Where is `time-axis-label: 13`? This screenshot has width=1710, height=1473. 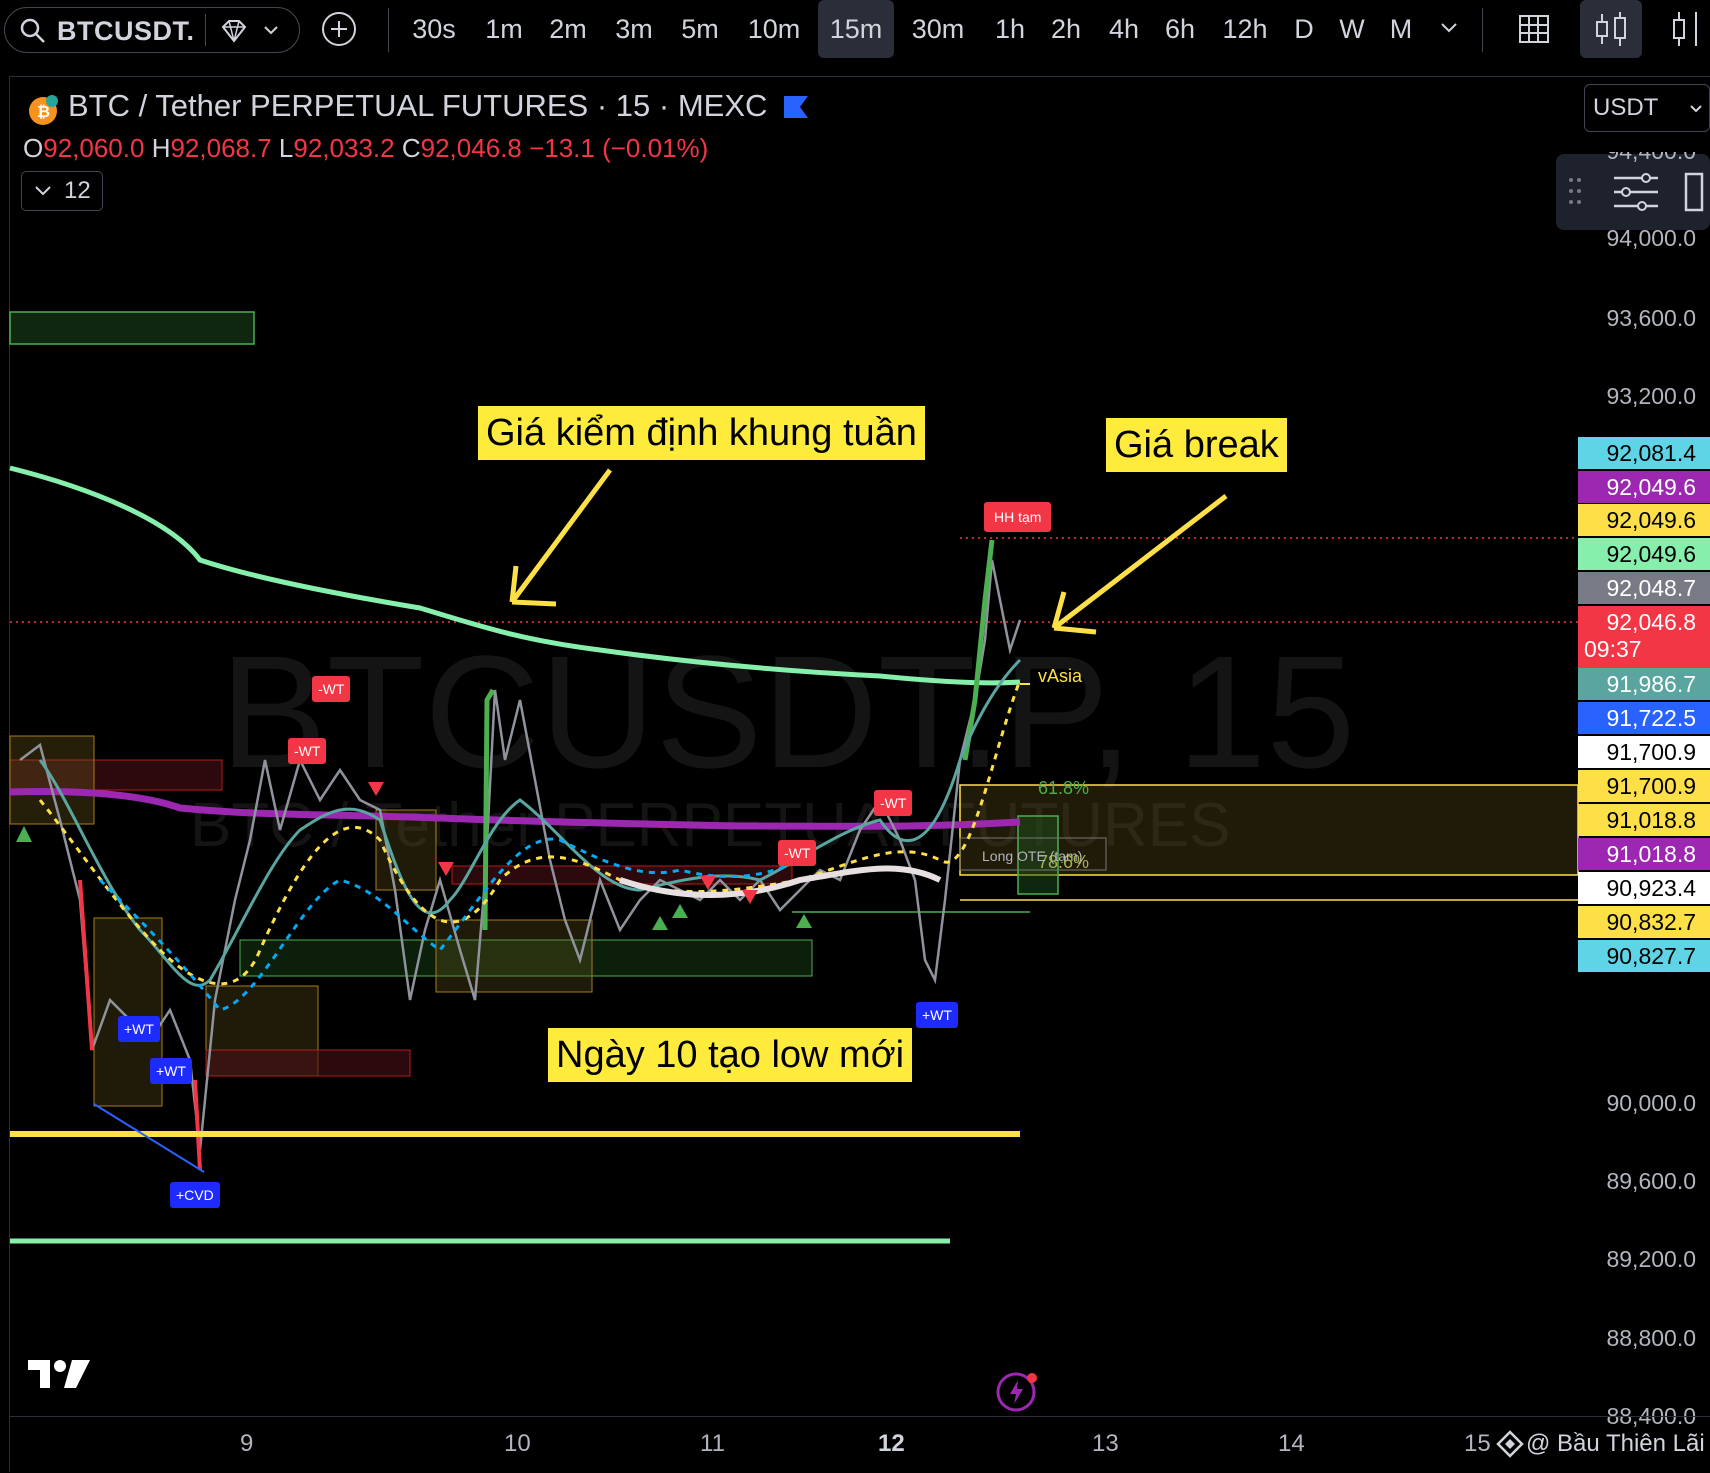
time-axis-label: 13 is located at coordinates (1105, 1443).